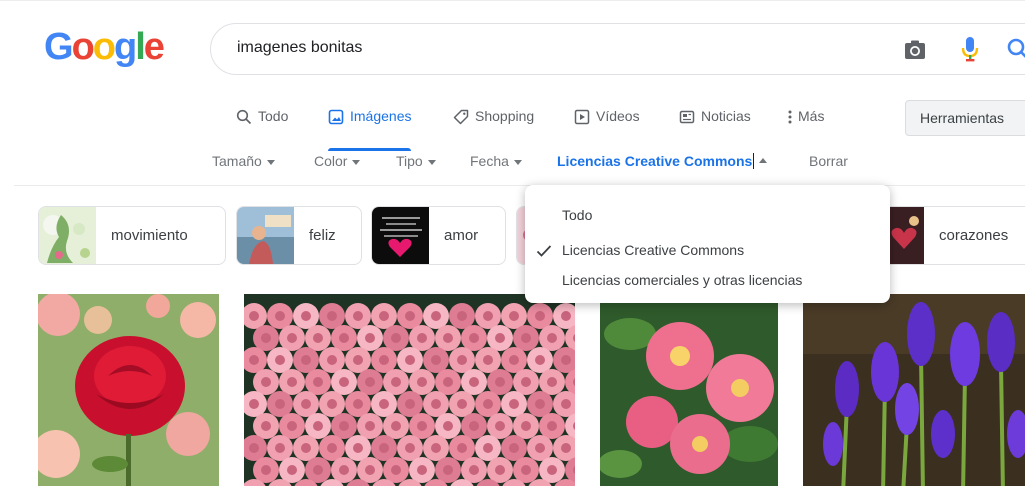 Image resolution: width=1025 pixels, height=486 pixels. Describe the element at coordinates (715, 128) in the screenshot. I see `tab-noticias: Noticias` at that location.